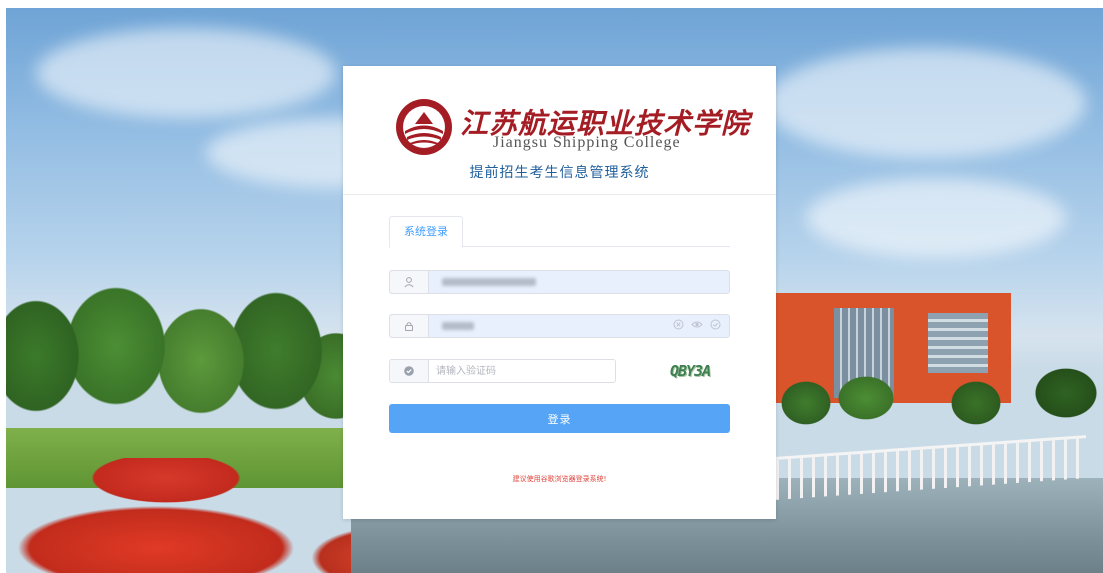 This screenshot has height=573, width=1103. What do you see at coordinates (458, 326) in the screenshot?
I see `password-value-obscured` at bounding box center [458, 326].